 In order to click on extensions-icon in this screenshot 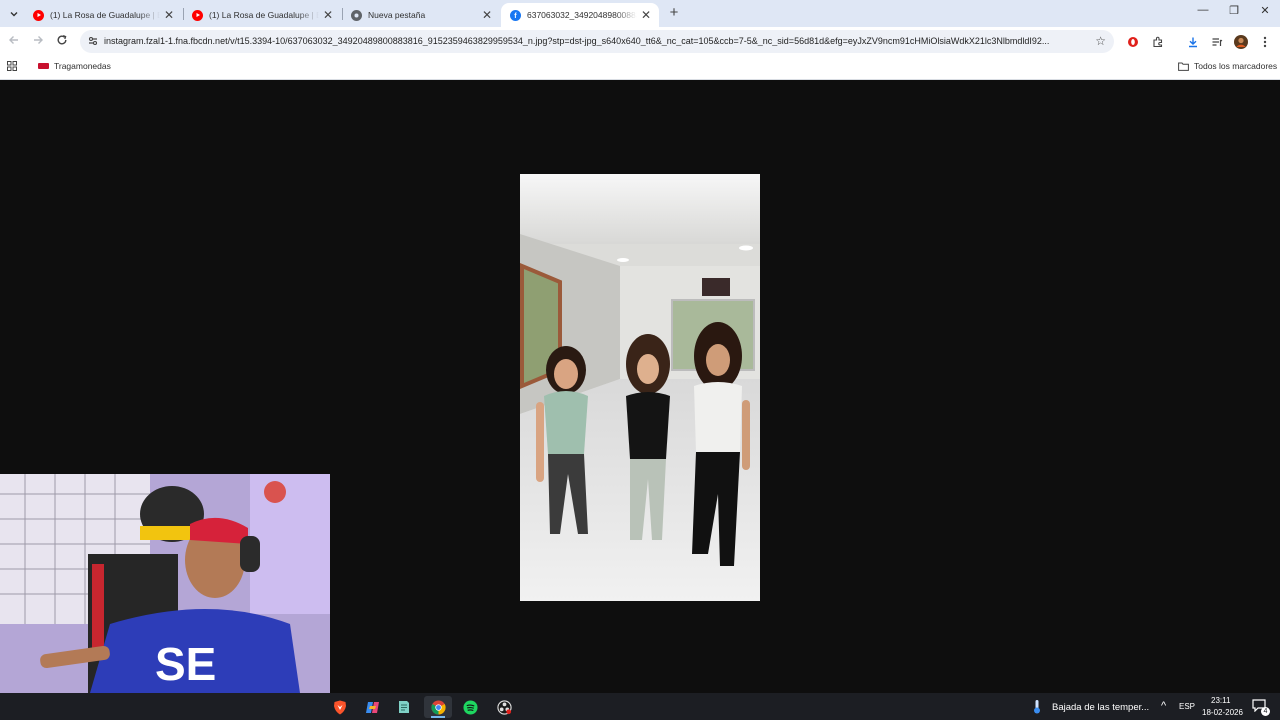, I will do `click(1158, 42)`.